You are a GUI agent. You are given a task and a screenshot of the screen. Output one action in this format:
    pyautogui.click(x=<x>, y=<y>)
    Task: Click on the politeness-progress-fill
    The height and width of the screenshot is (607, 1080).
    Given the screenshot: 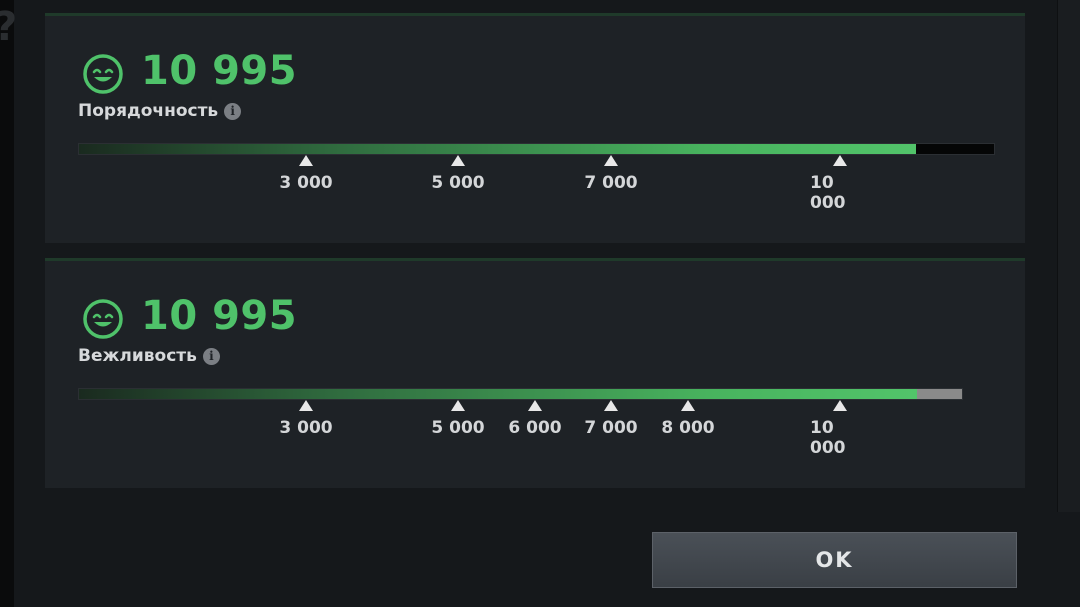 What is the action you would take?
    pyautogui.click(x=498, y=394)
    